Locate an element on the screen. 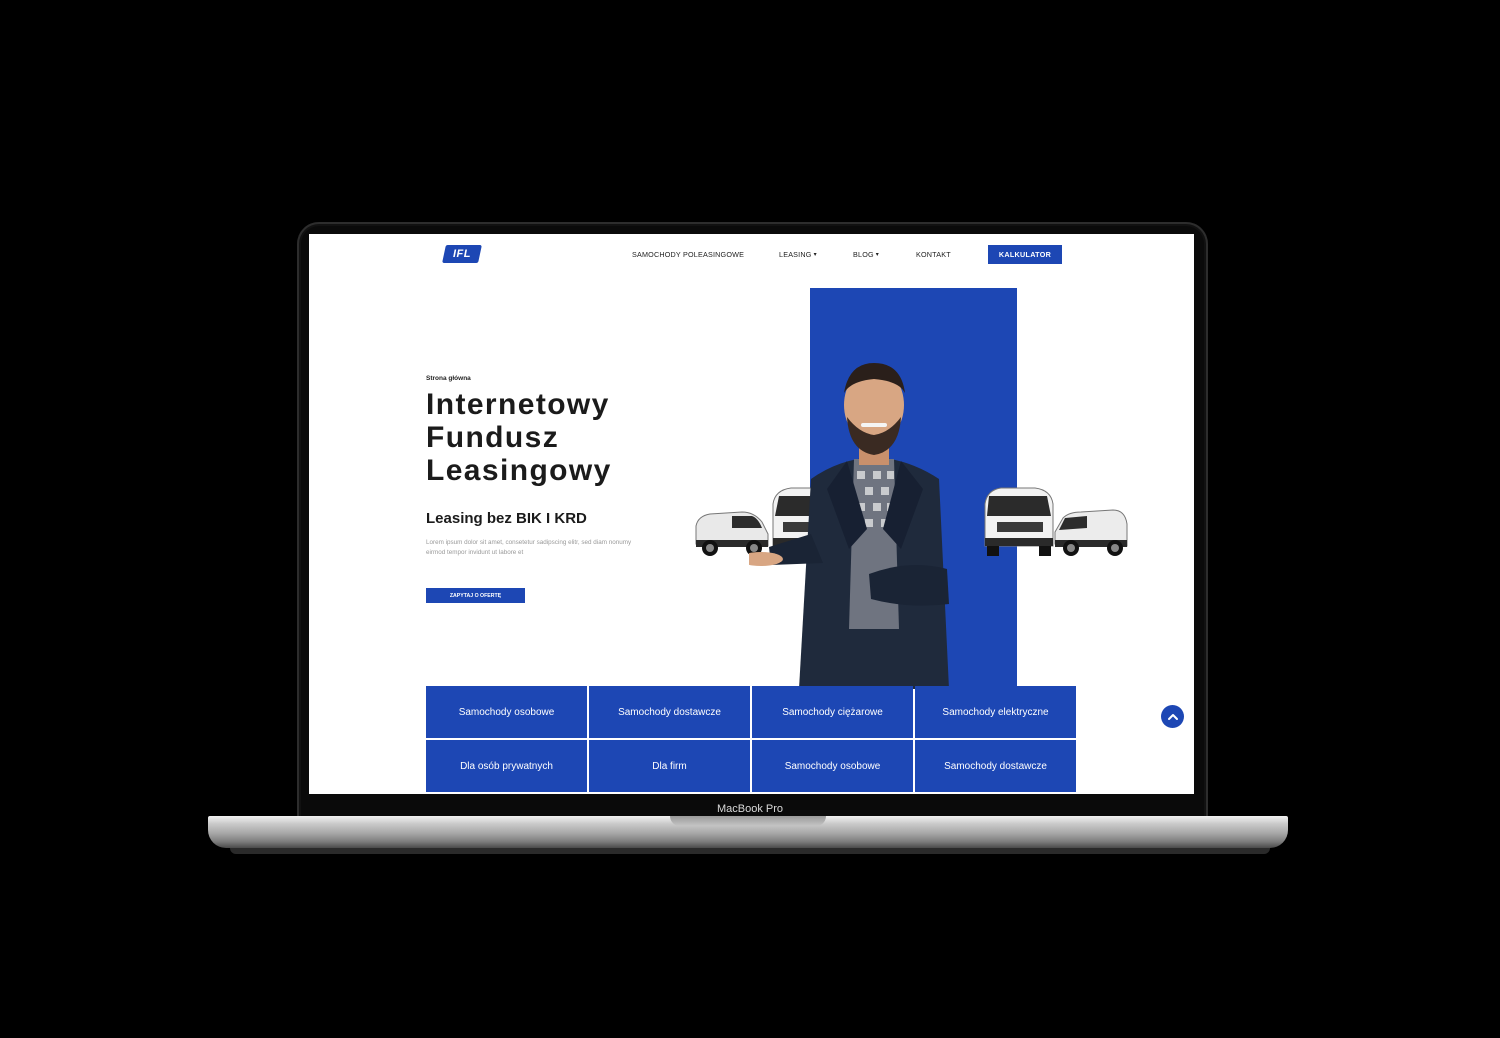 The width and height of the screenshot is (1500, 1038). tile-samochody-elektryczne: Samochody elektryczne is located at coordinates (995, 712).